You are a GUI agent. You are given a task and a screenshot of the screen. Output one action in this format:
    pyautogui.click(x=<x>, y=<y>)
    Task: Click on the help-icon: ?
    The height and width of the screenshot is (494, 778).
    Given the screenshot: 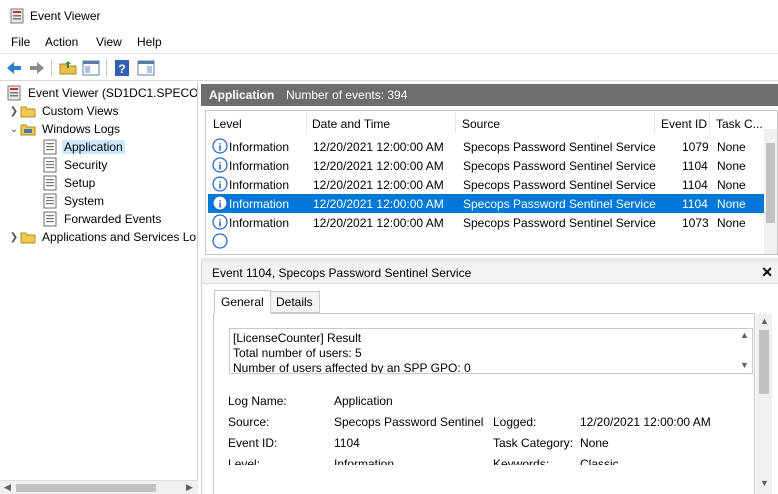 What is the action you would take?
    pyautogui.click(x=122, y=68)
    